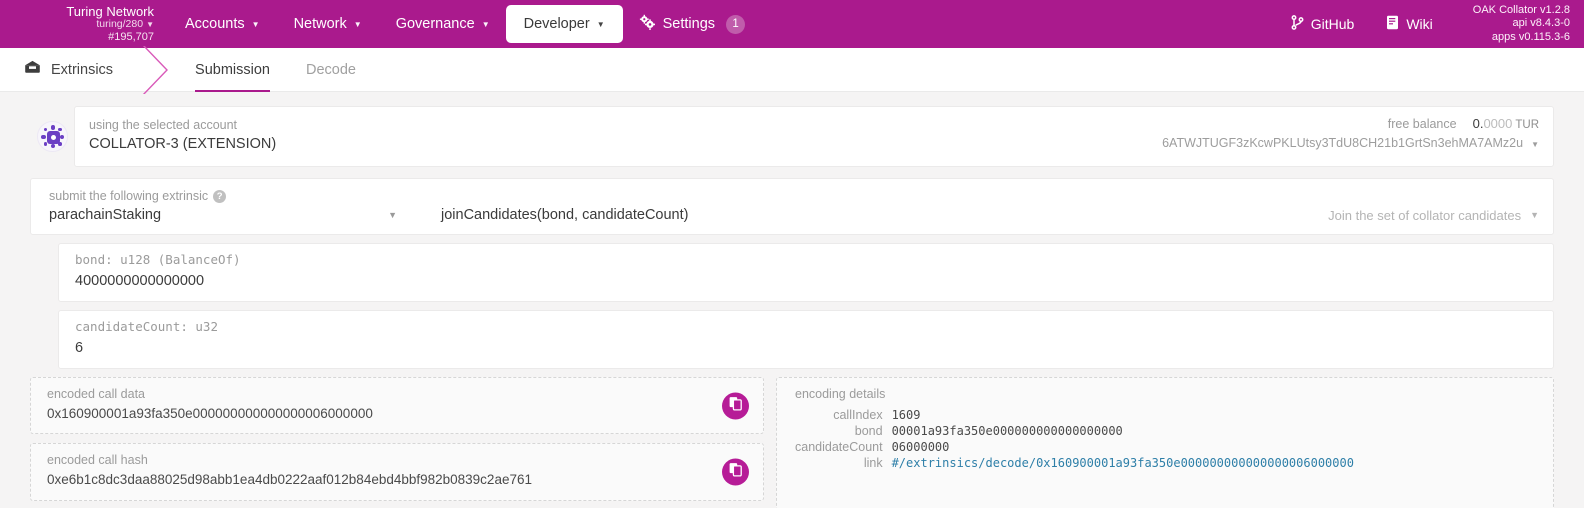 The image size is (1584, 508). I want to click on mailbox-icon, so click(32, 69).